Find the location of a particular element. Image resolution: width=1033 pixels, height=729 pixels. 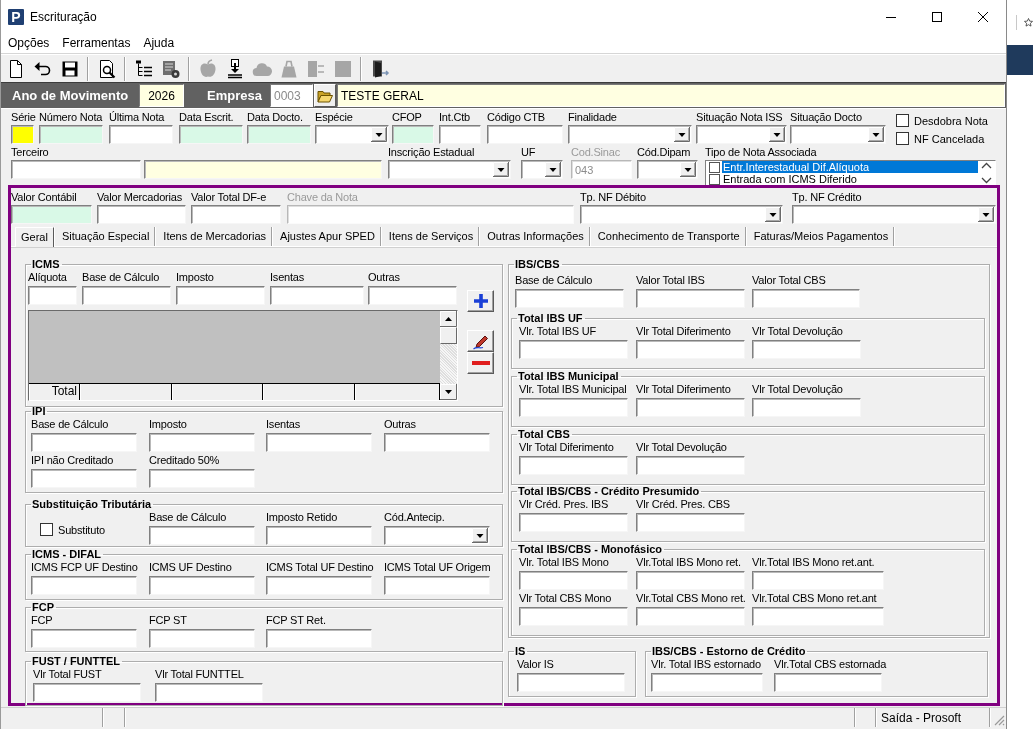

list-item: Entrada com ICMS Diferido is located at coordinates (850, 179).